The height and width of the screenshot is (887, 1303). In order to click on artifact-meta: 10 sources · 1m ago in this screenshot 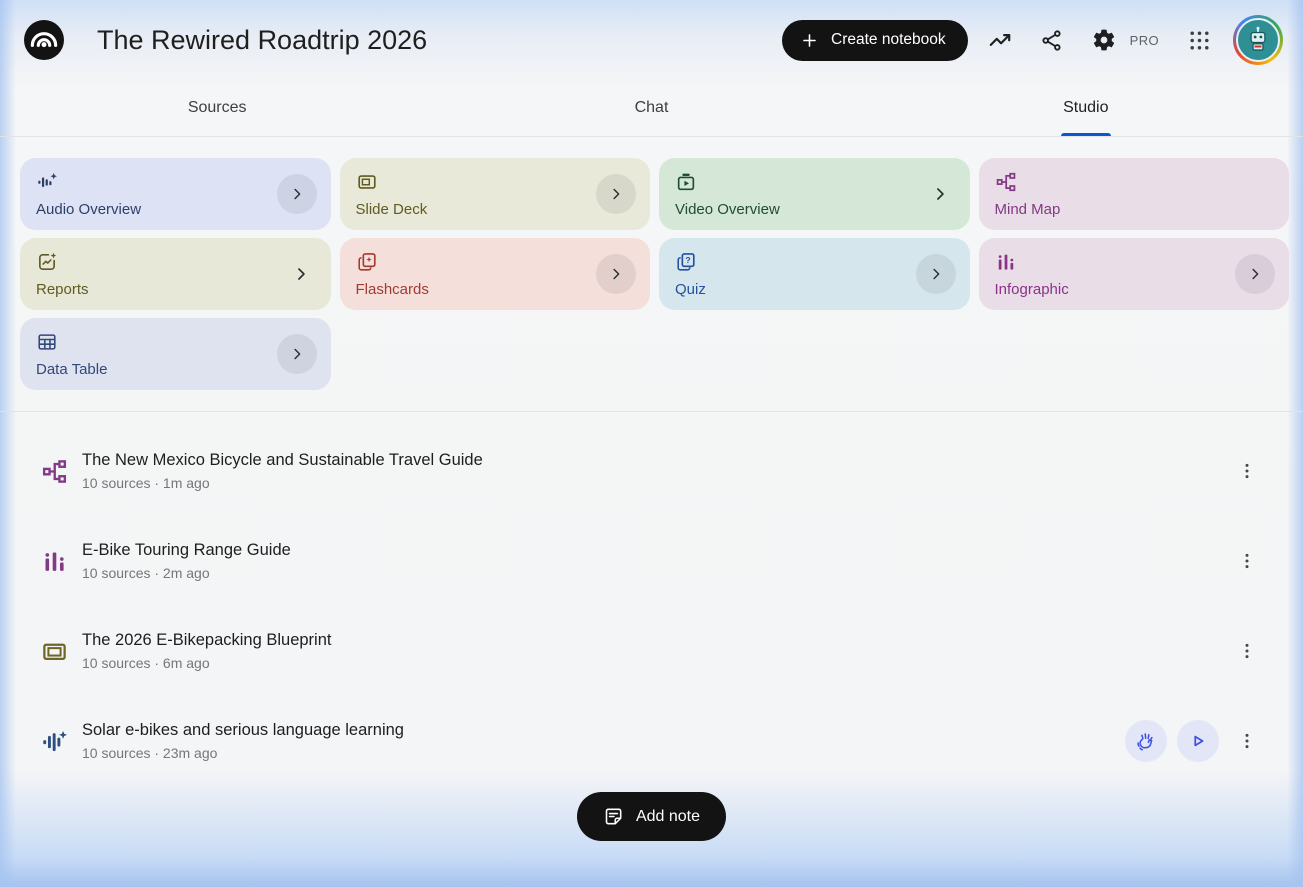, I will do `click(146, 483)`.